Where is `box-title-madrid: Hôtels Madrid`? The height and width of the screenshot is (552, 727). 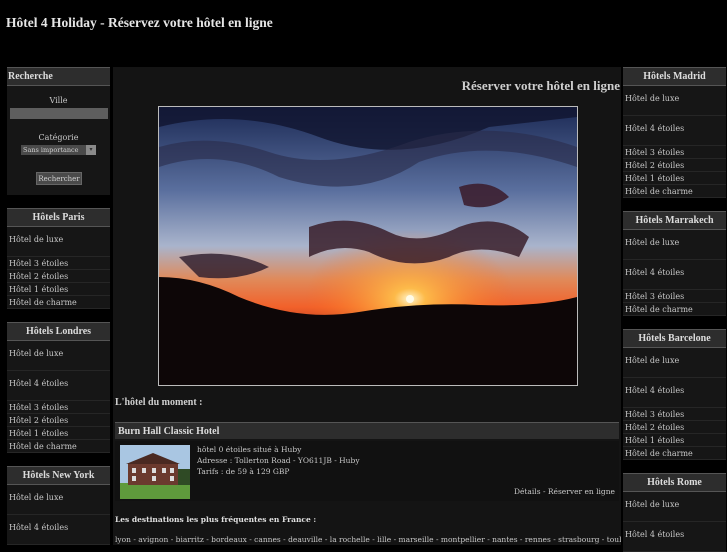 box-title-madrid: Hôtels Madrid is located at coordinates (674, 76).